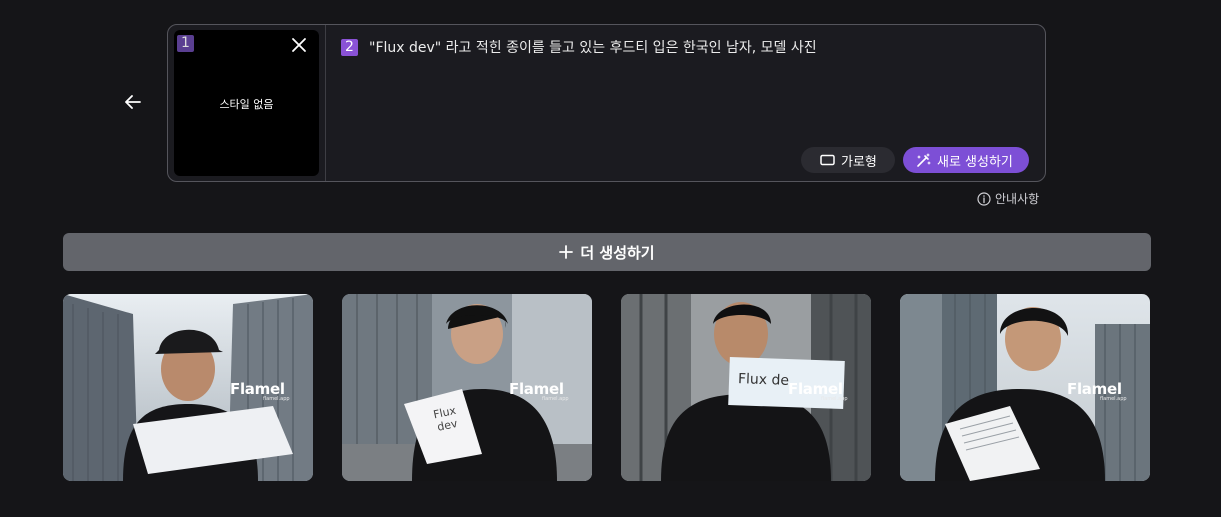  What do you see at coordinates (566, 252) in the screenshot?
I see `plus-icon` at bounding box center [566, 252].